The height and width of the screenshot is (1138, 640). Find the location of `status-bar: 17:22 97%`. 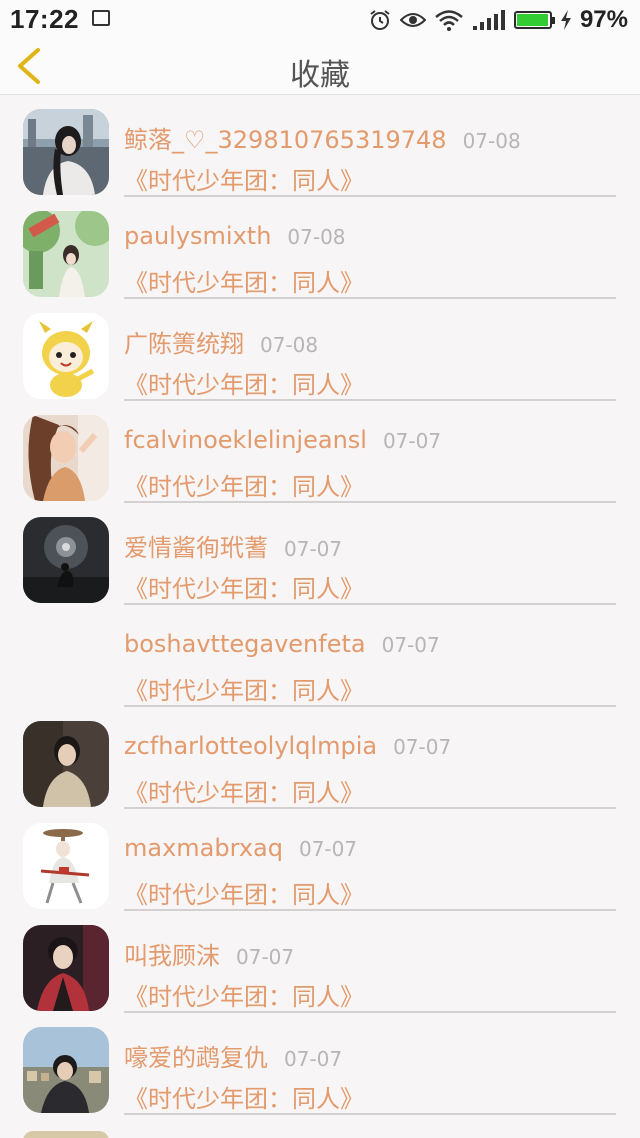

status-bar: 17:22 97% is located at coordinates (320, 20).